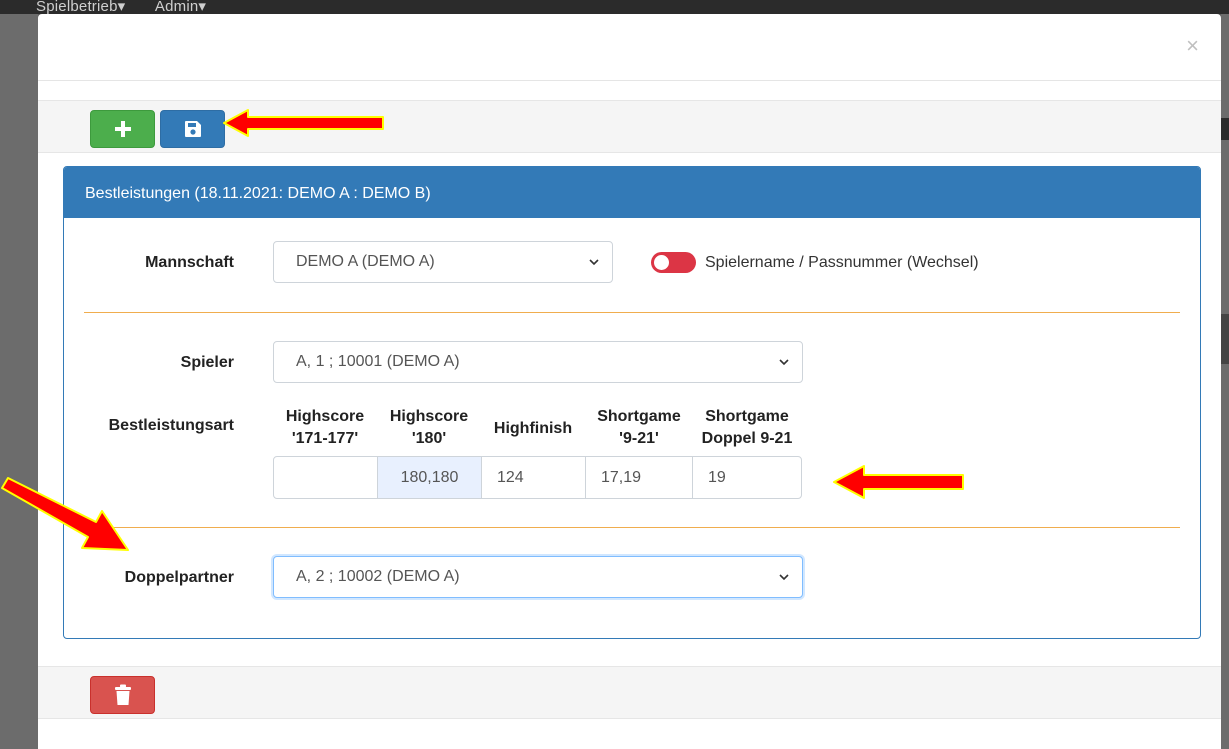 This screenshot has height=749, width=1229. What do you see at coordinates (365, 261) in the screenshot?
I see `mannschaft-value: DEMO A (DEMO A)` at bounding box center [365, 261].